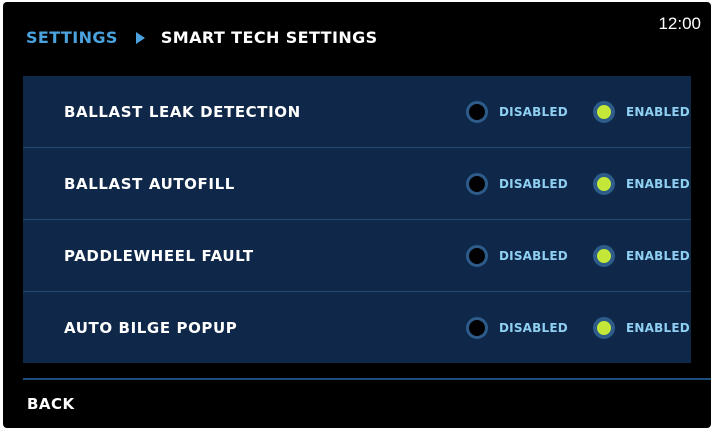 The image size is (713, 432). I want to click on triangle-right-icon, so click(140, 37).